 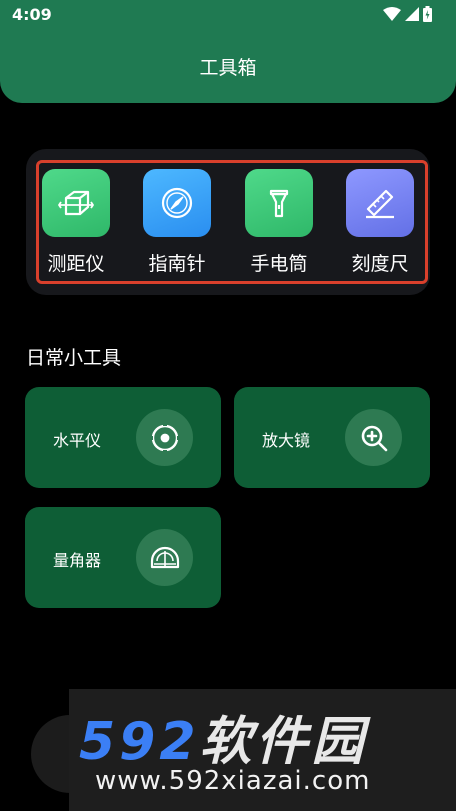 What do you see at coordinates (32, 14) in the screenshot?
I see `status-time: 4:09` at bounding box center [32, 14].